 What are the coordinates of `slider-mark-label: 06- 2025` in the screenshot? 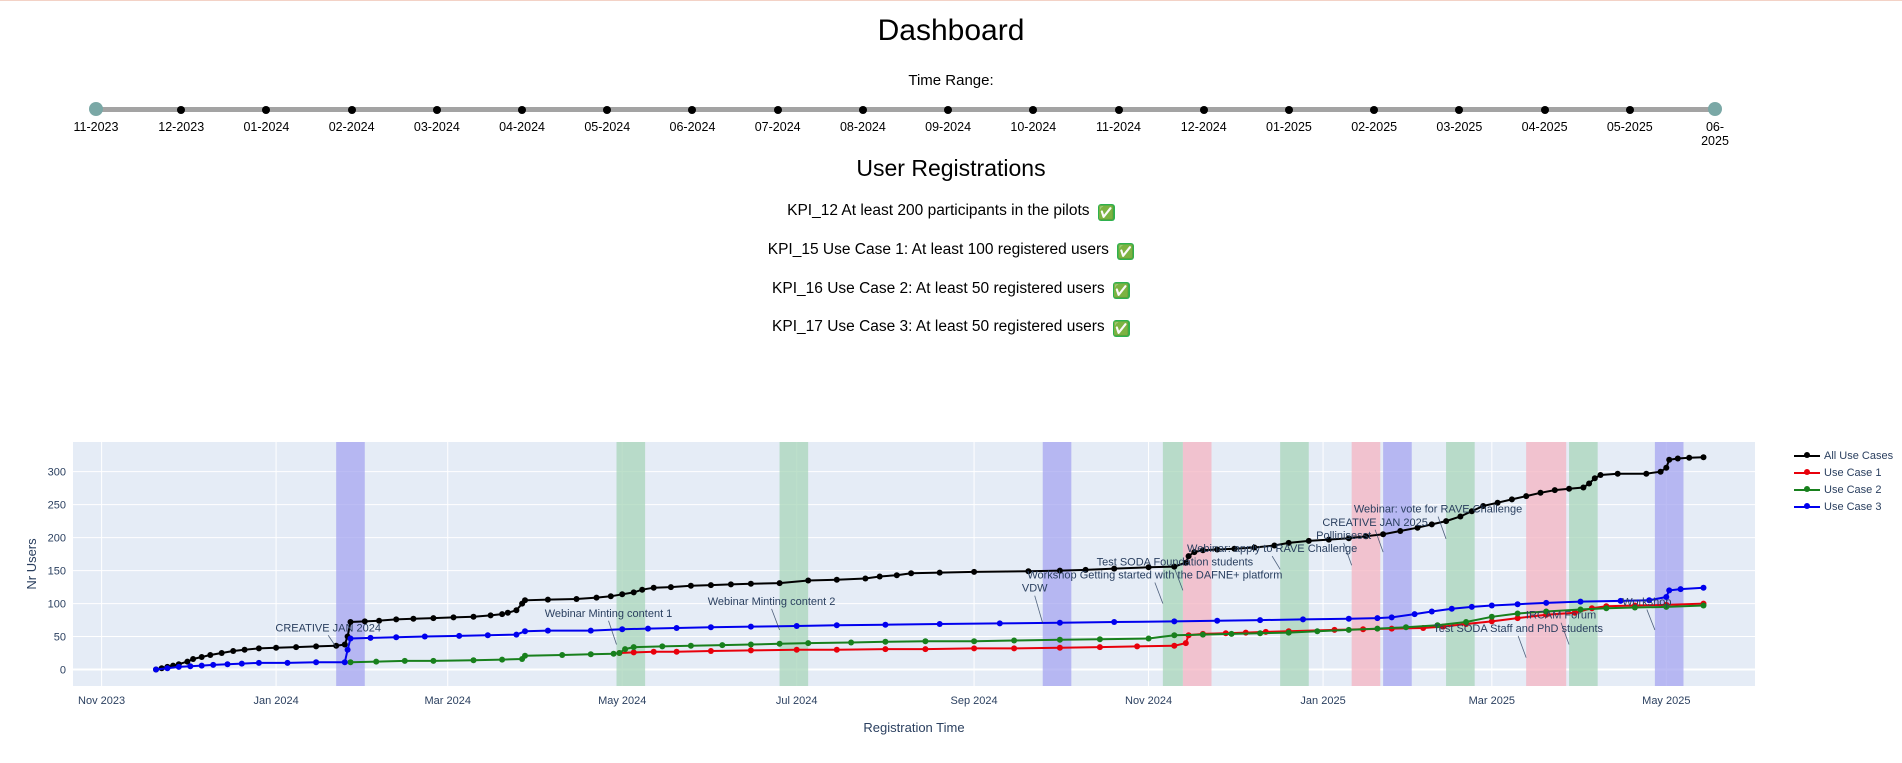 It's located at (1715, 134).